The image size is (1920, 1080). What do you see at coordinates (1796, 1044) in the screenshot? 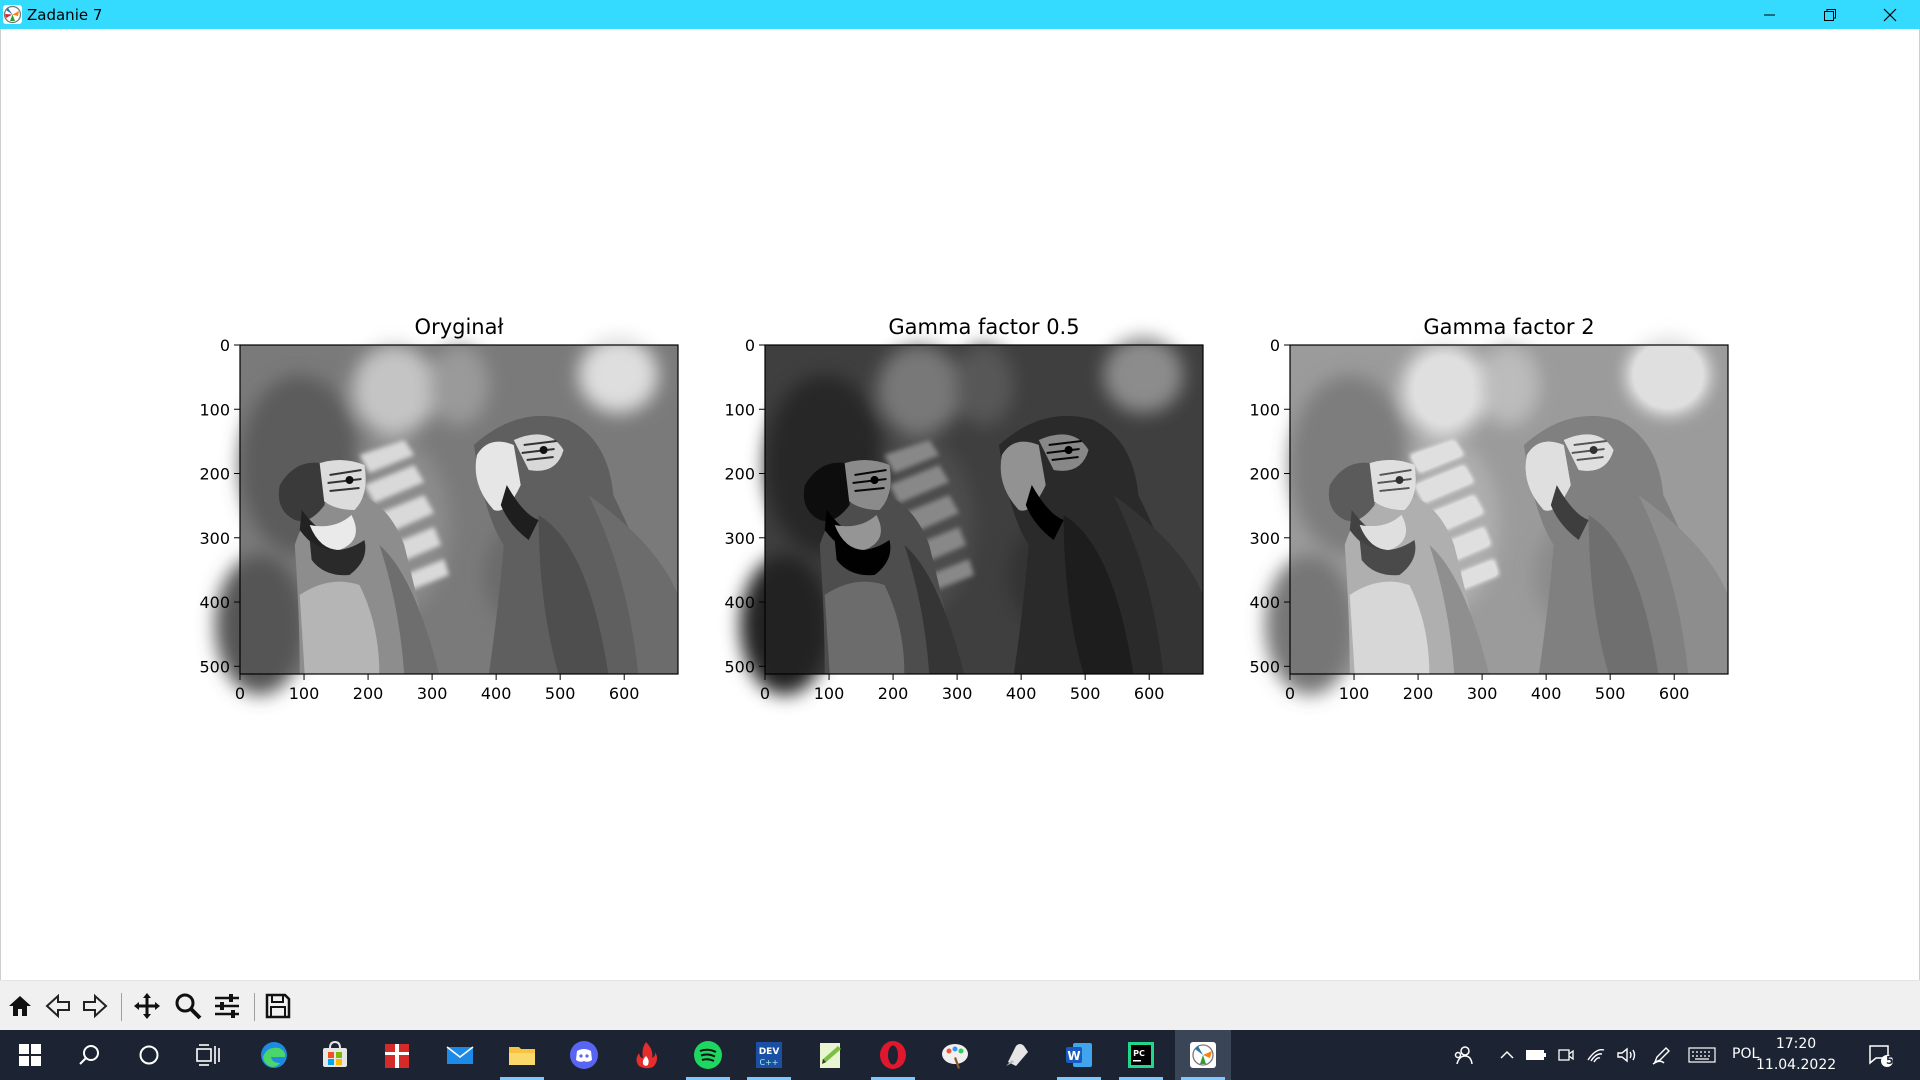
I see `clock-time: 17:20` at bounding box center [1796, 1044].